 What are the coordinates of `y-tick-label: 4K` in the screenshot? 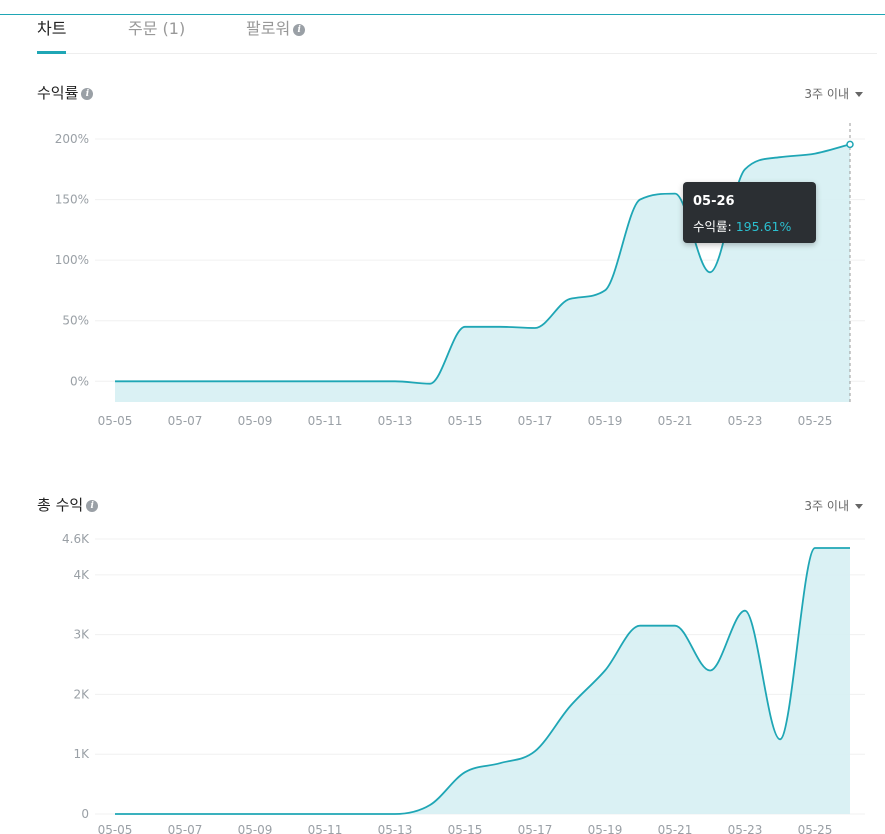 It's located at (81, 575).